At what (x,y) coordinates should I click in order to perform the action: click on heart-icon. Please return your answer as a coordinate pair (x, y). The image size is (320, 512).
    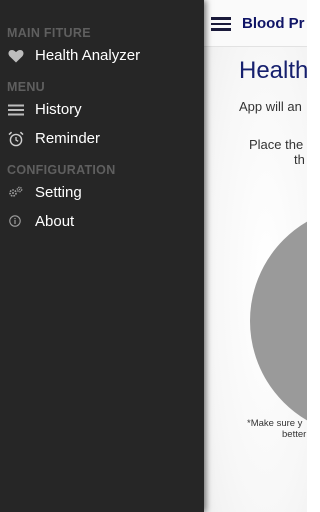
    Looking at the image, I should click on (16, 56).